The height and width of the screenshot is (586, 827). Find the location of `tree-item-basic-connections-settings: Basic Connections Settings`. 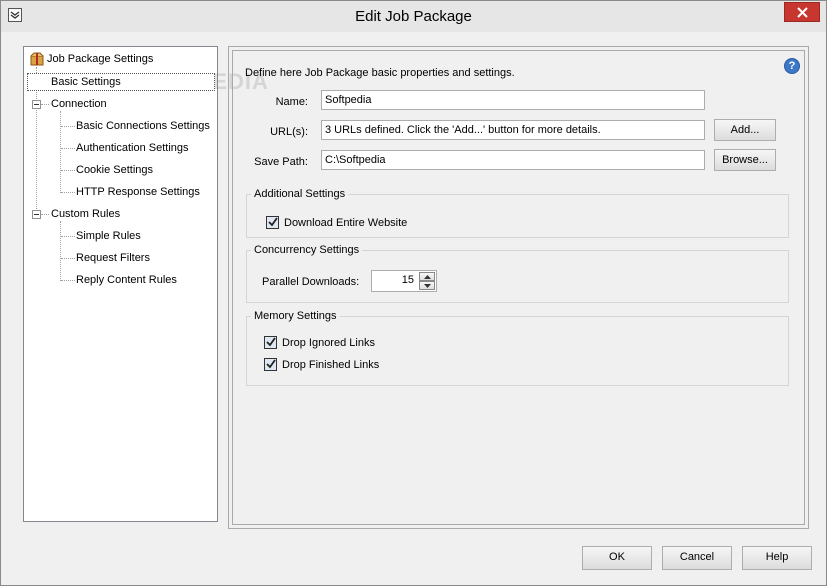

tree-item-basic-connections-settings: Basic Connections Settings is located at coordinates (143, 126).